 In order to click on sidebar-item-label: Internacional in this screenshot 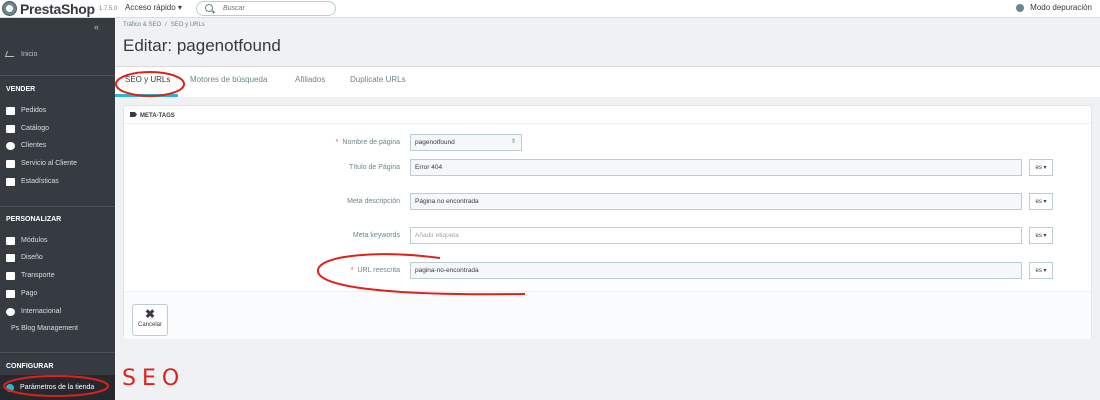, I will do `click(41, 311)`.